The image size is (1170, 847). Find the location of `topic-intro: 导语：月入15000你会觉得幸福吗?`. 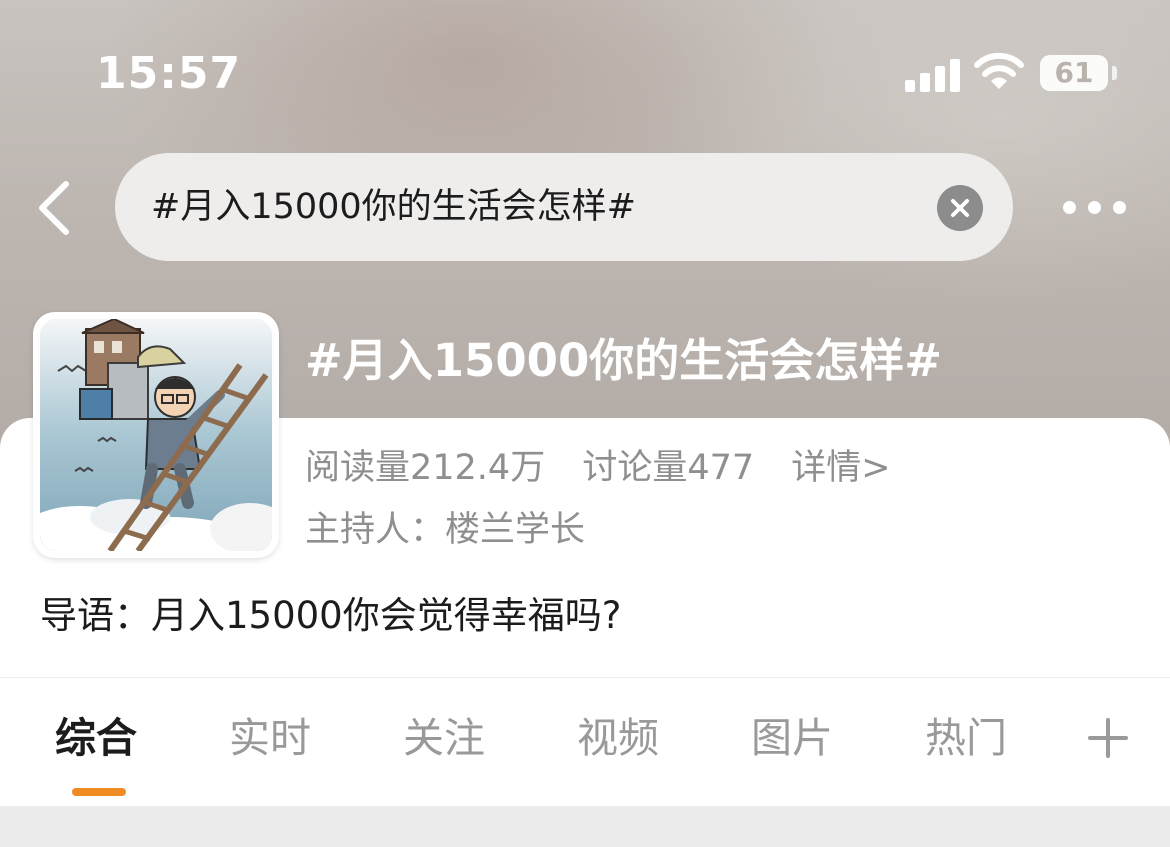

topic-intro: 导语：月入15000你会觉得幸福吗? is located at coordinates (331, 615).